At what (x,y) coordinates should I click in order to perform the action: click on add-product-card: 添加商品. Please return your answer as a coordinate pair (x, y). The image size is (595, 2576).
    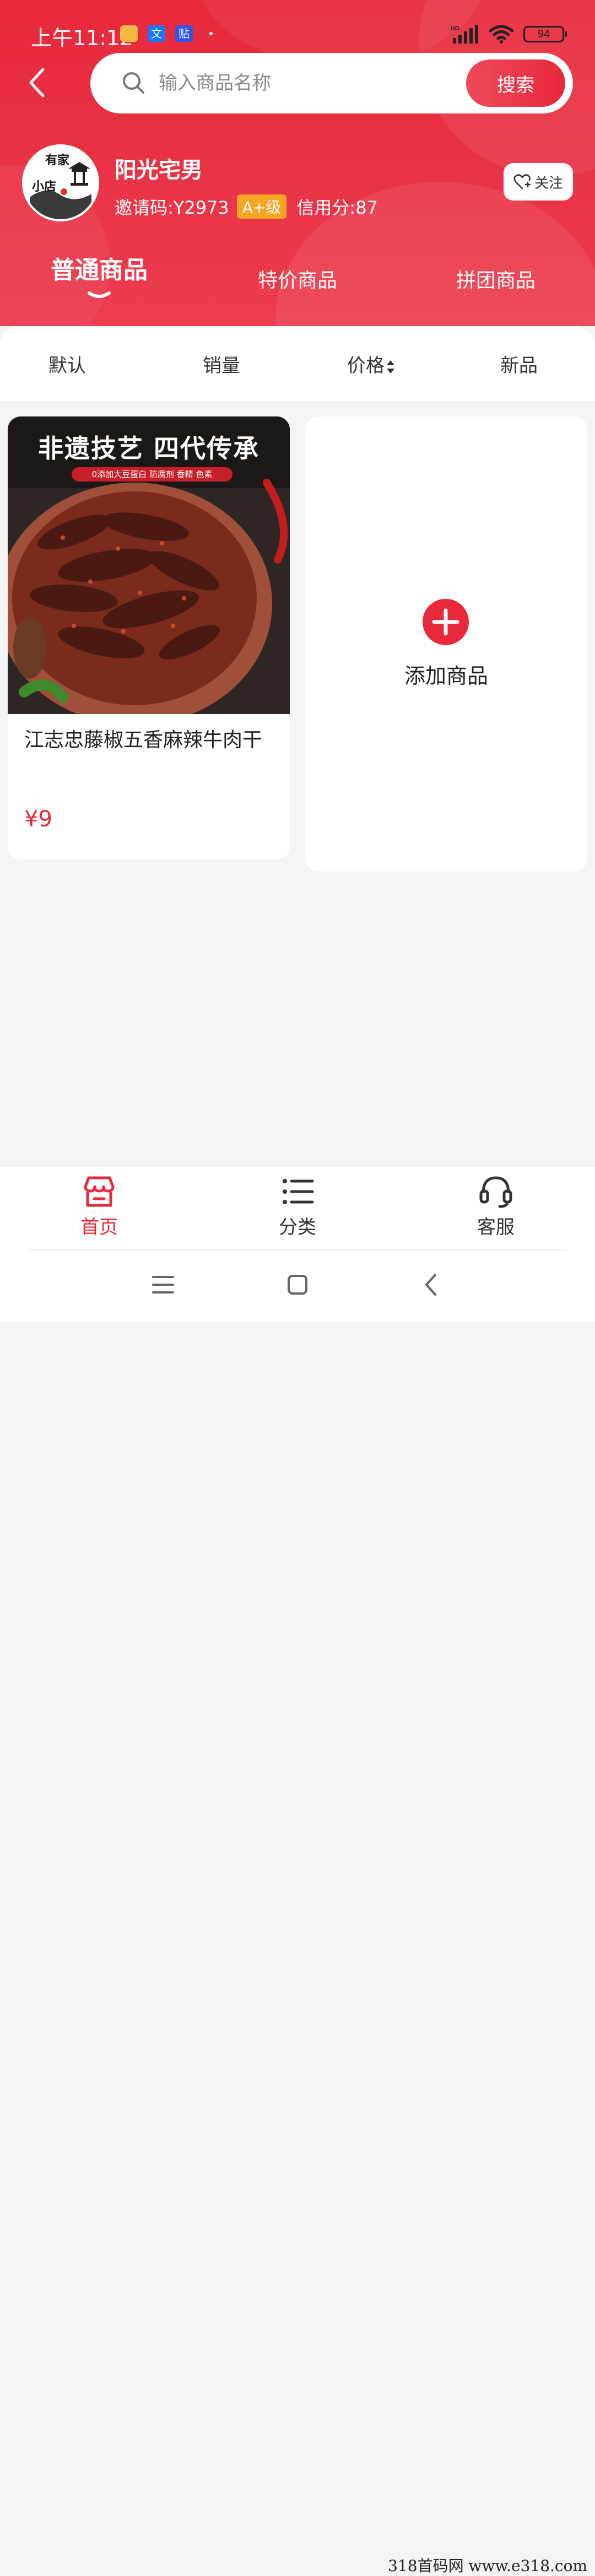
    Looking at the image, I should click on (446, 644).